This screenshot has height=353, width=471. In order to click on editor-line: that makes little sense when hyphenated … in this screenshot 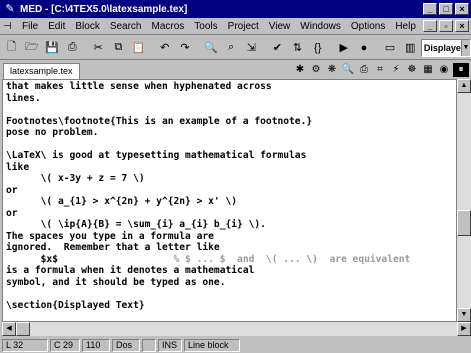, I will do `click(229, 87)`.